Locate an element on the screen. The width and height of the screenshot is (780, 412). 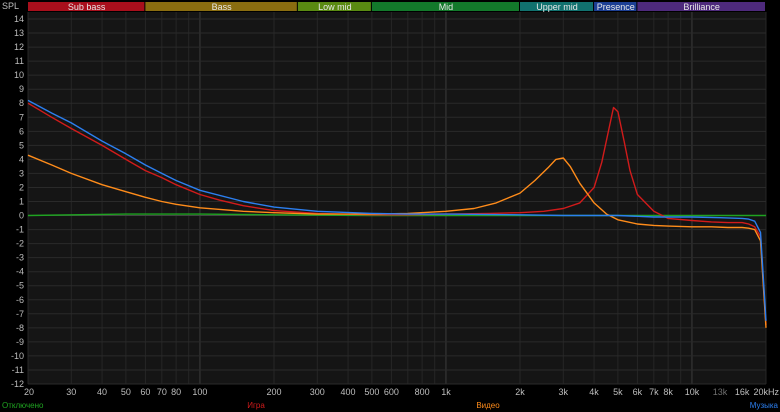
x-tick-label: 30 is located at coordinates (71, 392).